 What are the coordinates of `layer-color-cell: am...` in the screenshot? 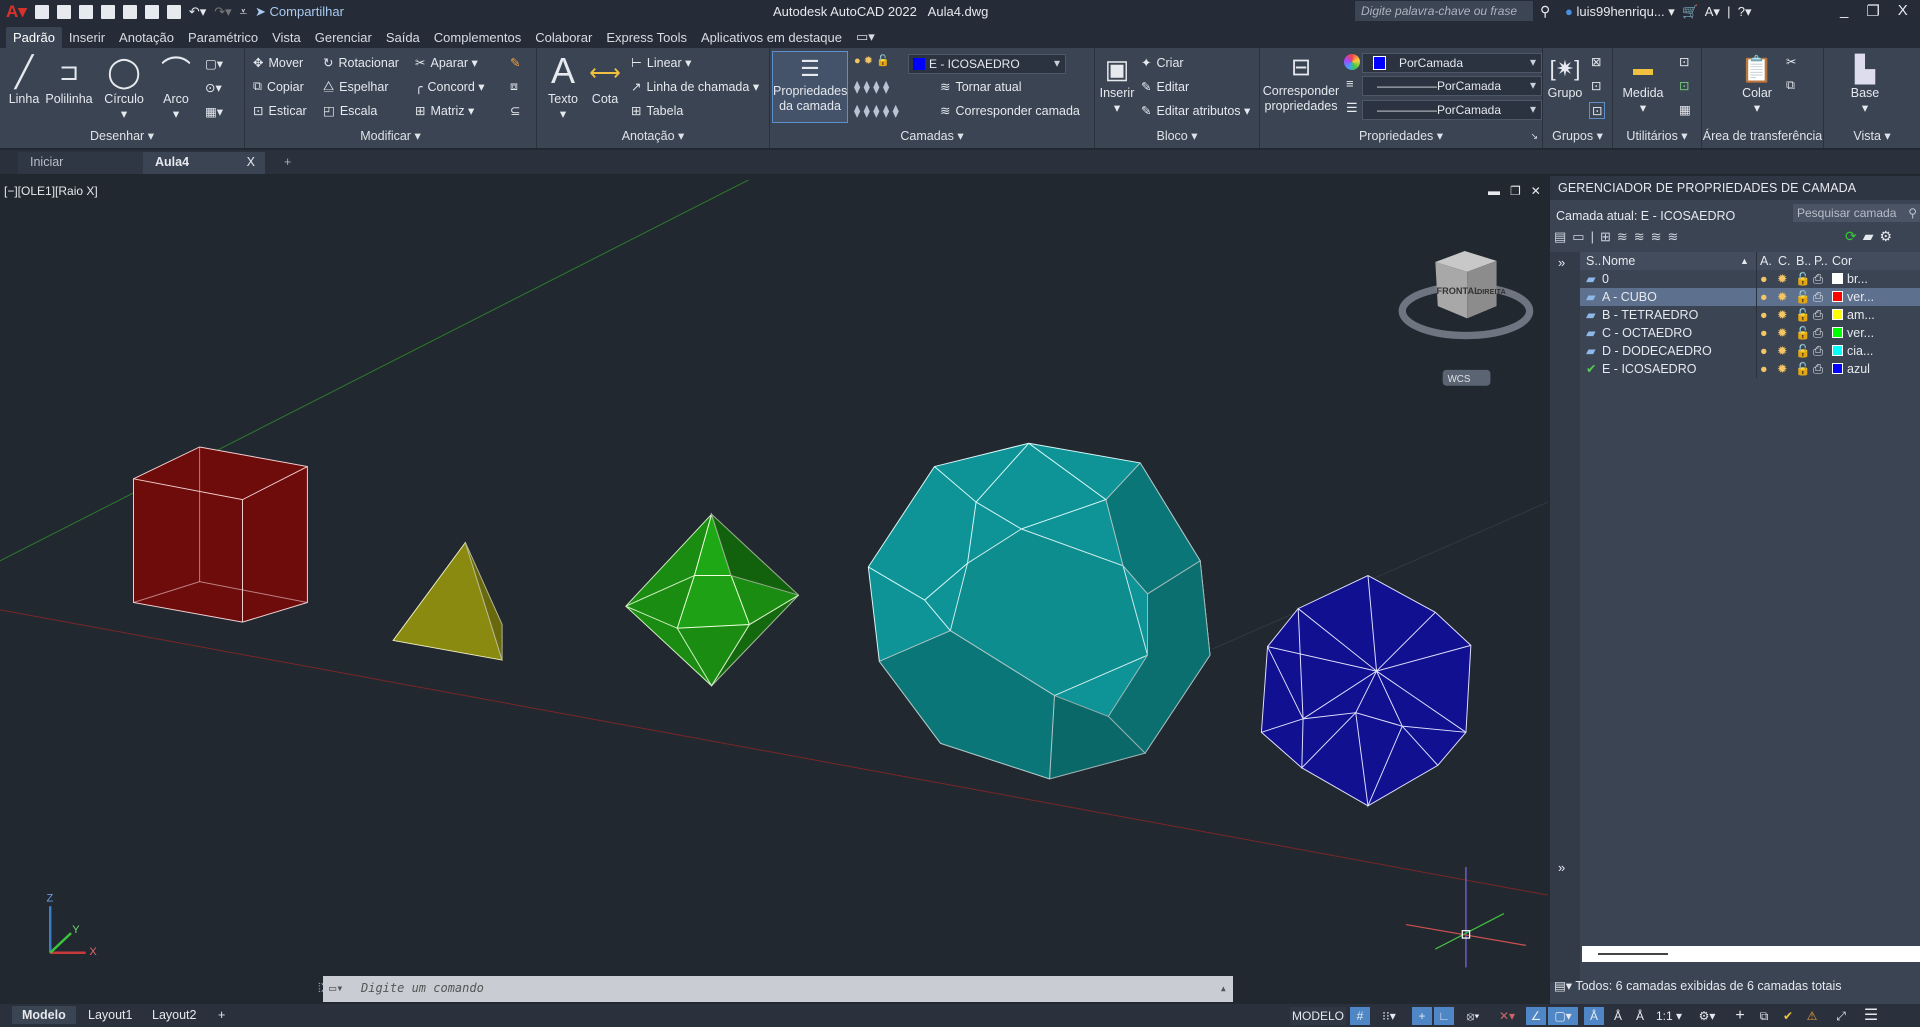 It's located at (1853, 315).